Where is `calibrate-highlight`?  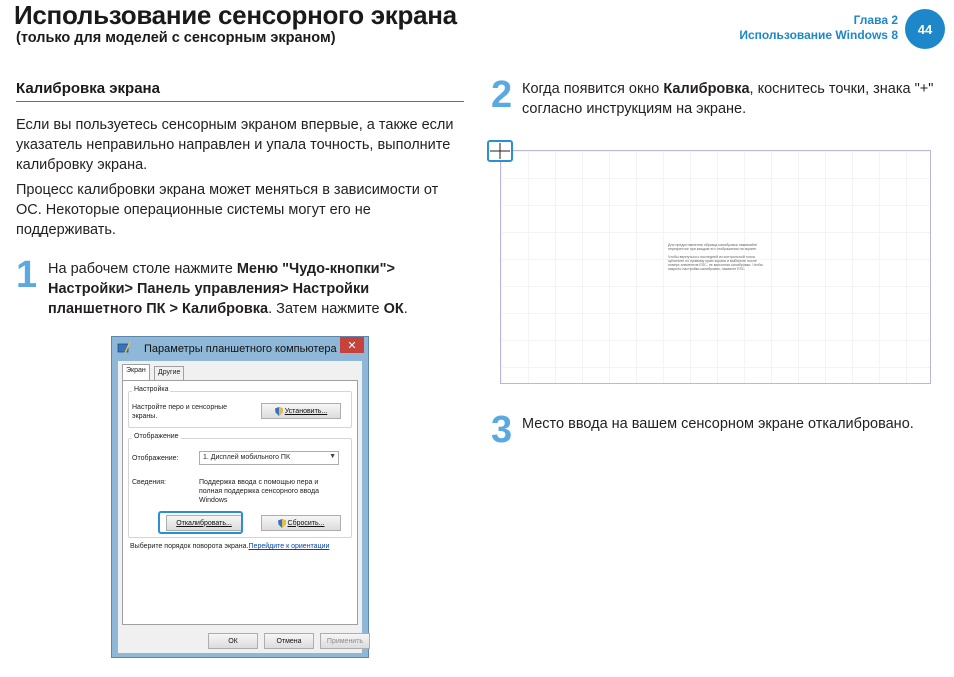
calibrate-highlight is located at coordinates (200, 522).